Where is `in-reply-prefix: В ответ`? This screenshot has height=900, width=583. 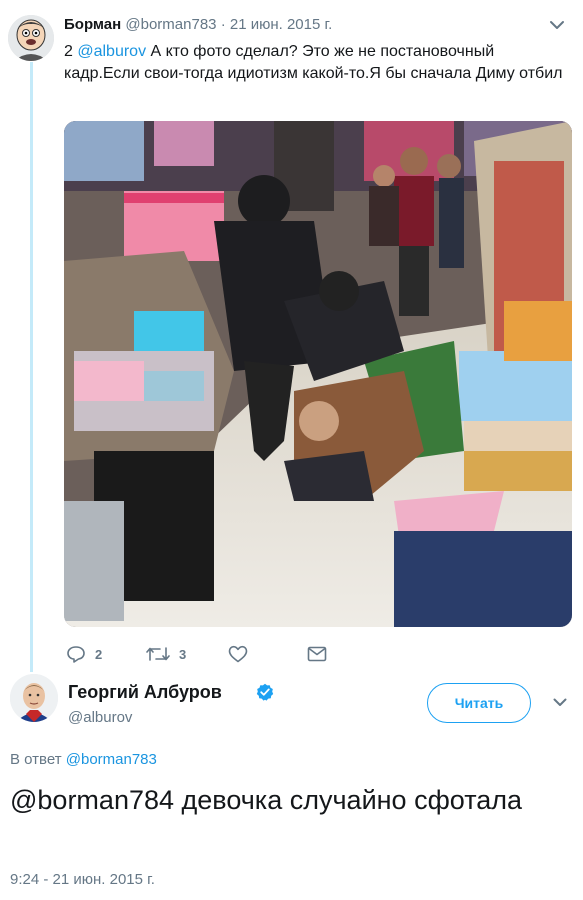 in-reply-prefix: В ответ is located at coordinates (38, 759).